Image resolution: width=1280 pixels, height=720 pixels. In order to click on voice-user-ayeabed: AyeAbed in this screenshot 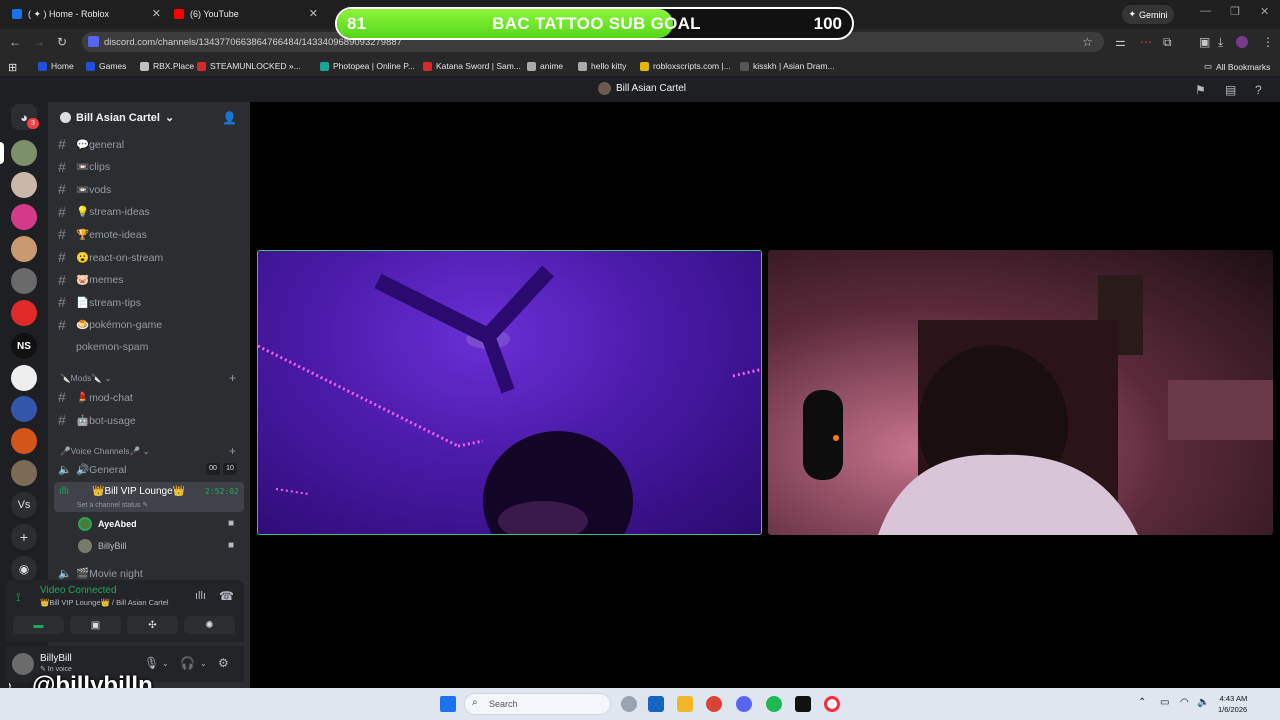, I will do `click(107, 524)`.